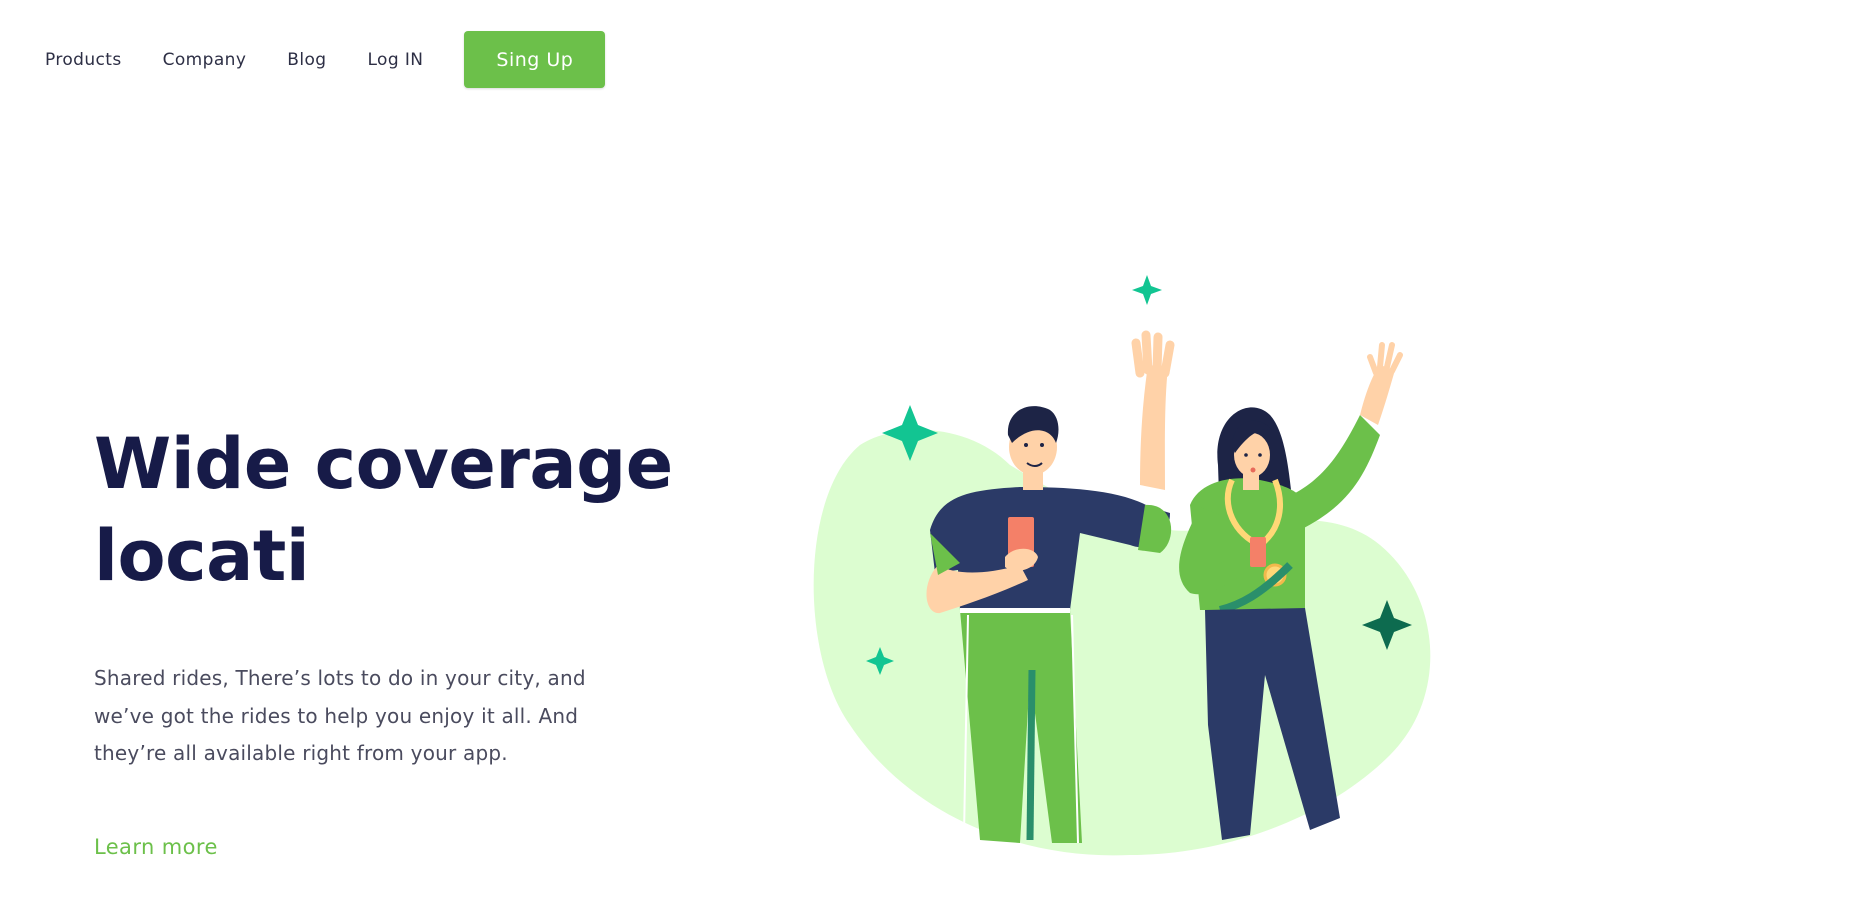 Image resolution: width=1856 pixels, height=898 pixels. What do you see at coordinates (1147, 290) in the screenshot?
I see `sparkle-icon` at bounding box center [1147, 290].